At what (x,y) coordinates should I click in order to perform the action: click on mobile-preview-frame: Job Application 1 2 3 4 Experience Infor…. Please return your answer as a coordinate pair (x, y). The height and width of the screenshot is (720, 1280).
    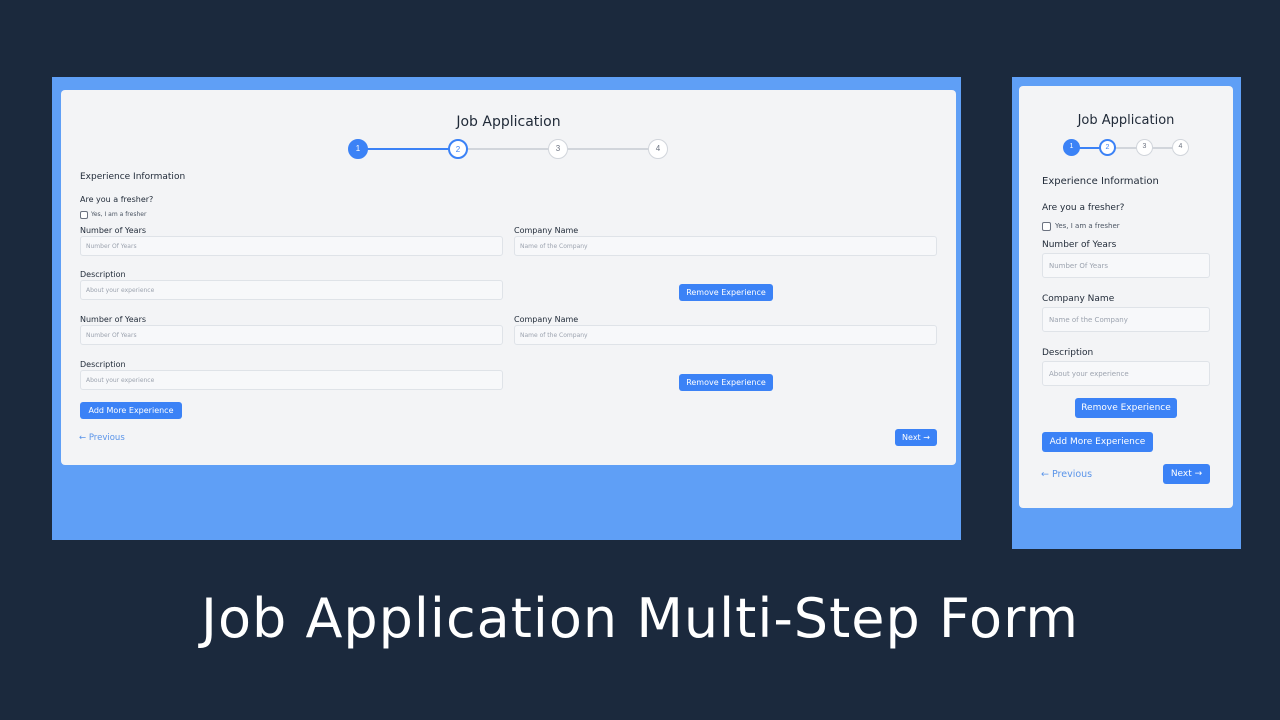
    Looking at the image, I should click on (1126, 313).